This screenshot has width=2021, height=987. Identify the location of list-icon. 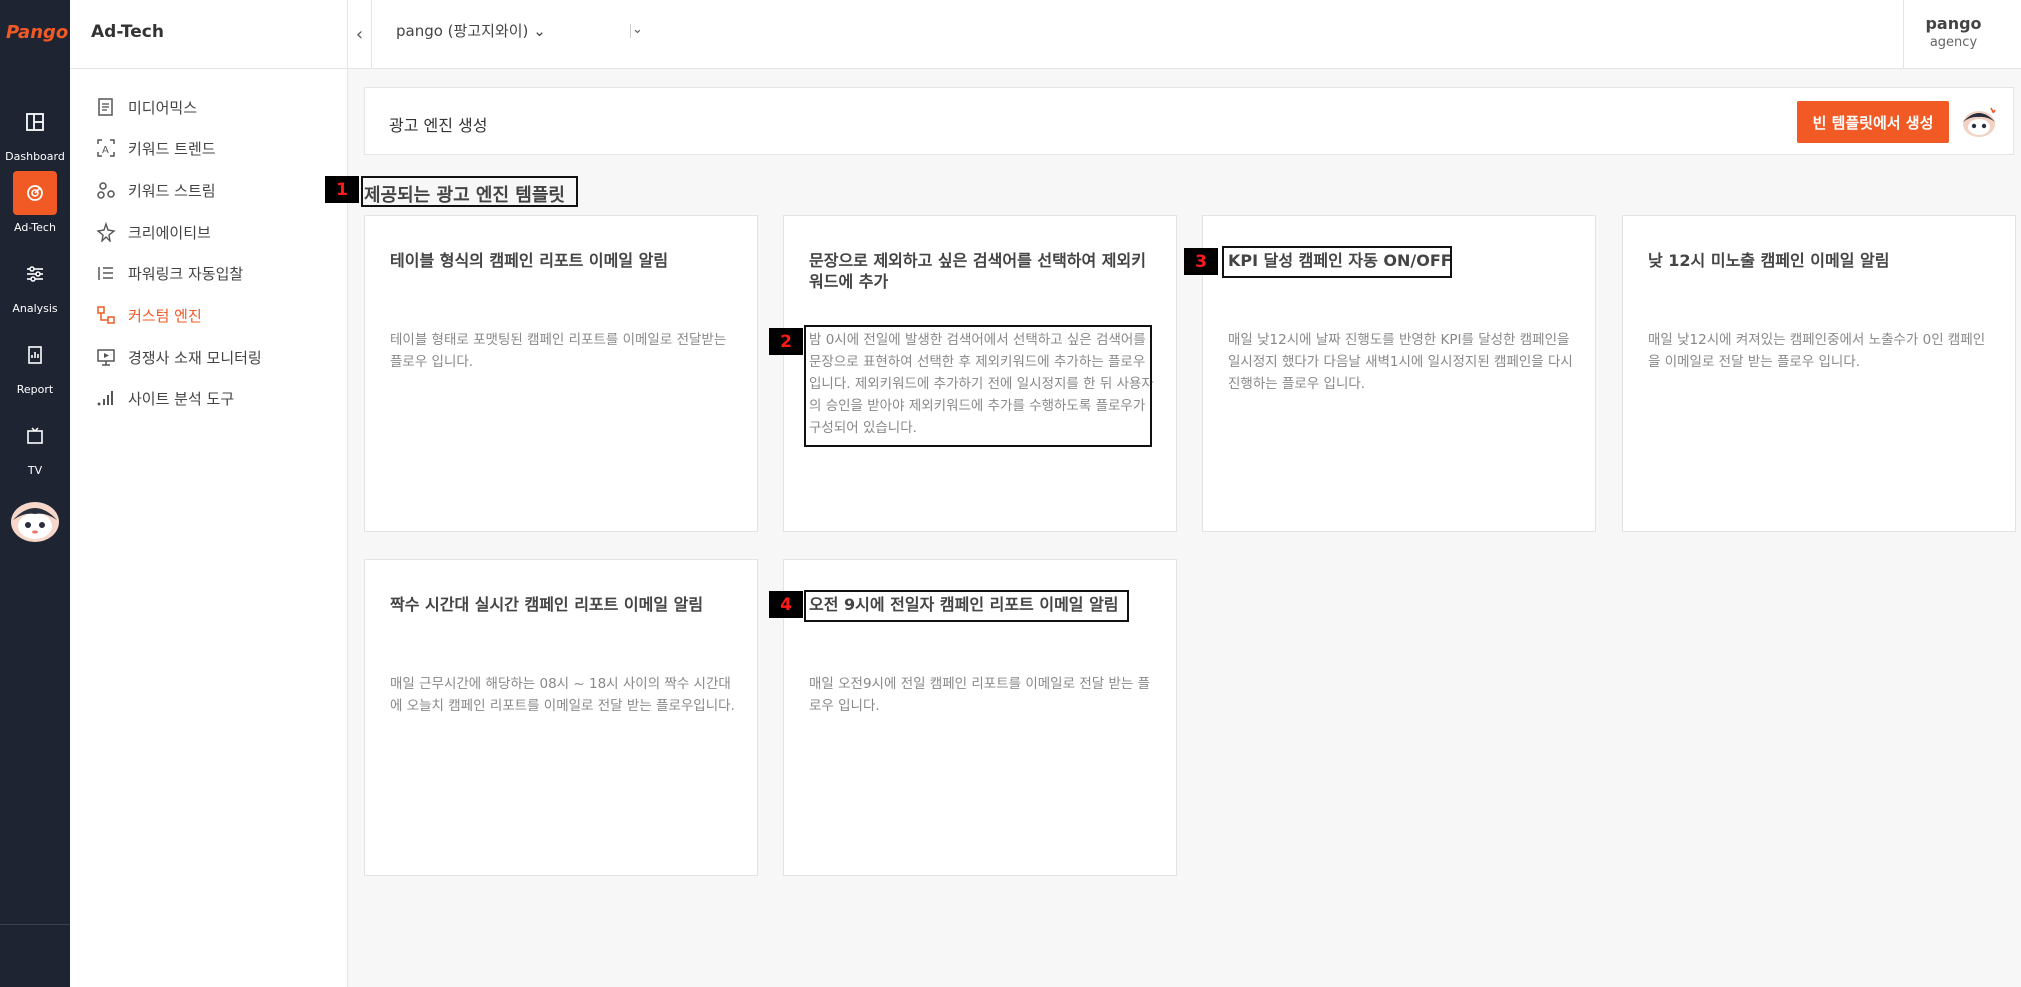
(105, 273).